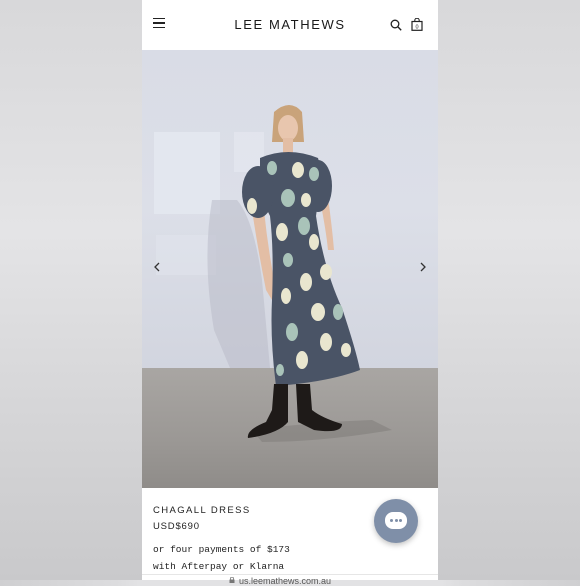 The image size is (580, 586). Describe the element at coordinates (176, 526) in the screenshot. I see `product-price: USD$690` at that location.